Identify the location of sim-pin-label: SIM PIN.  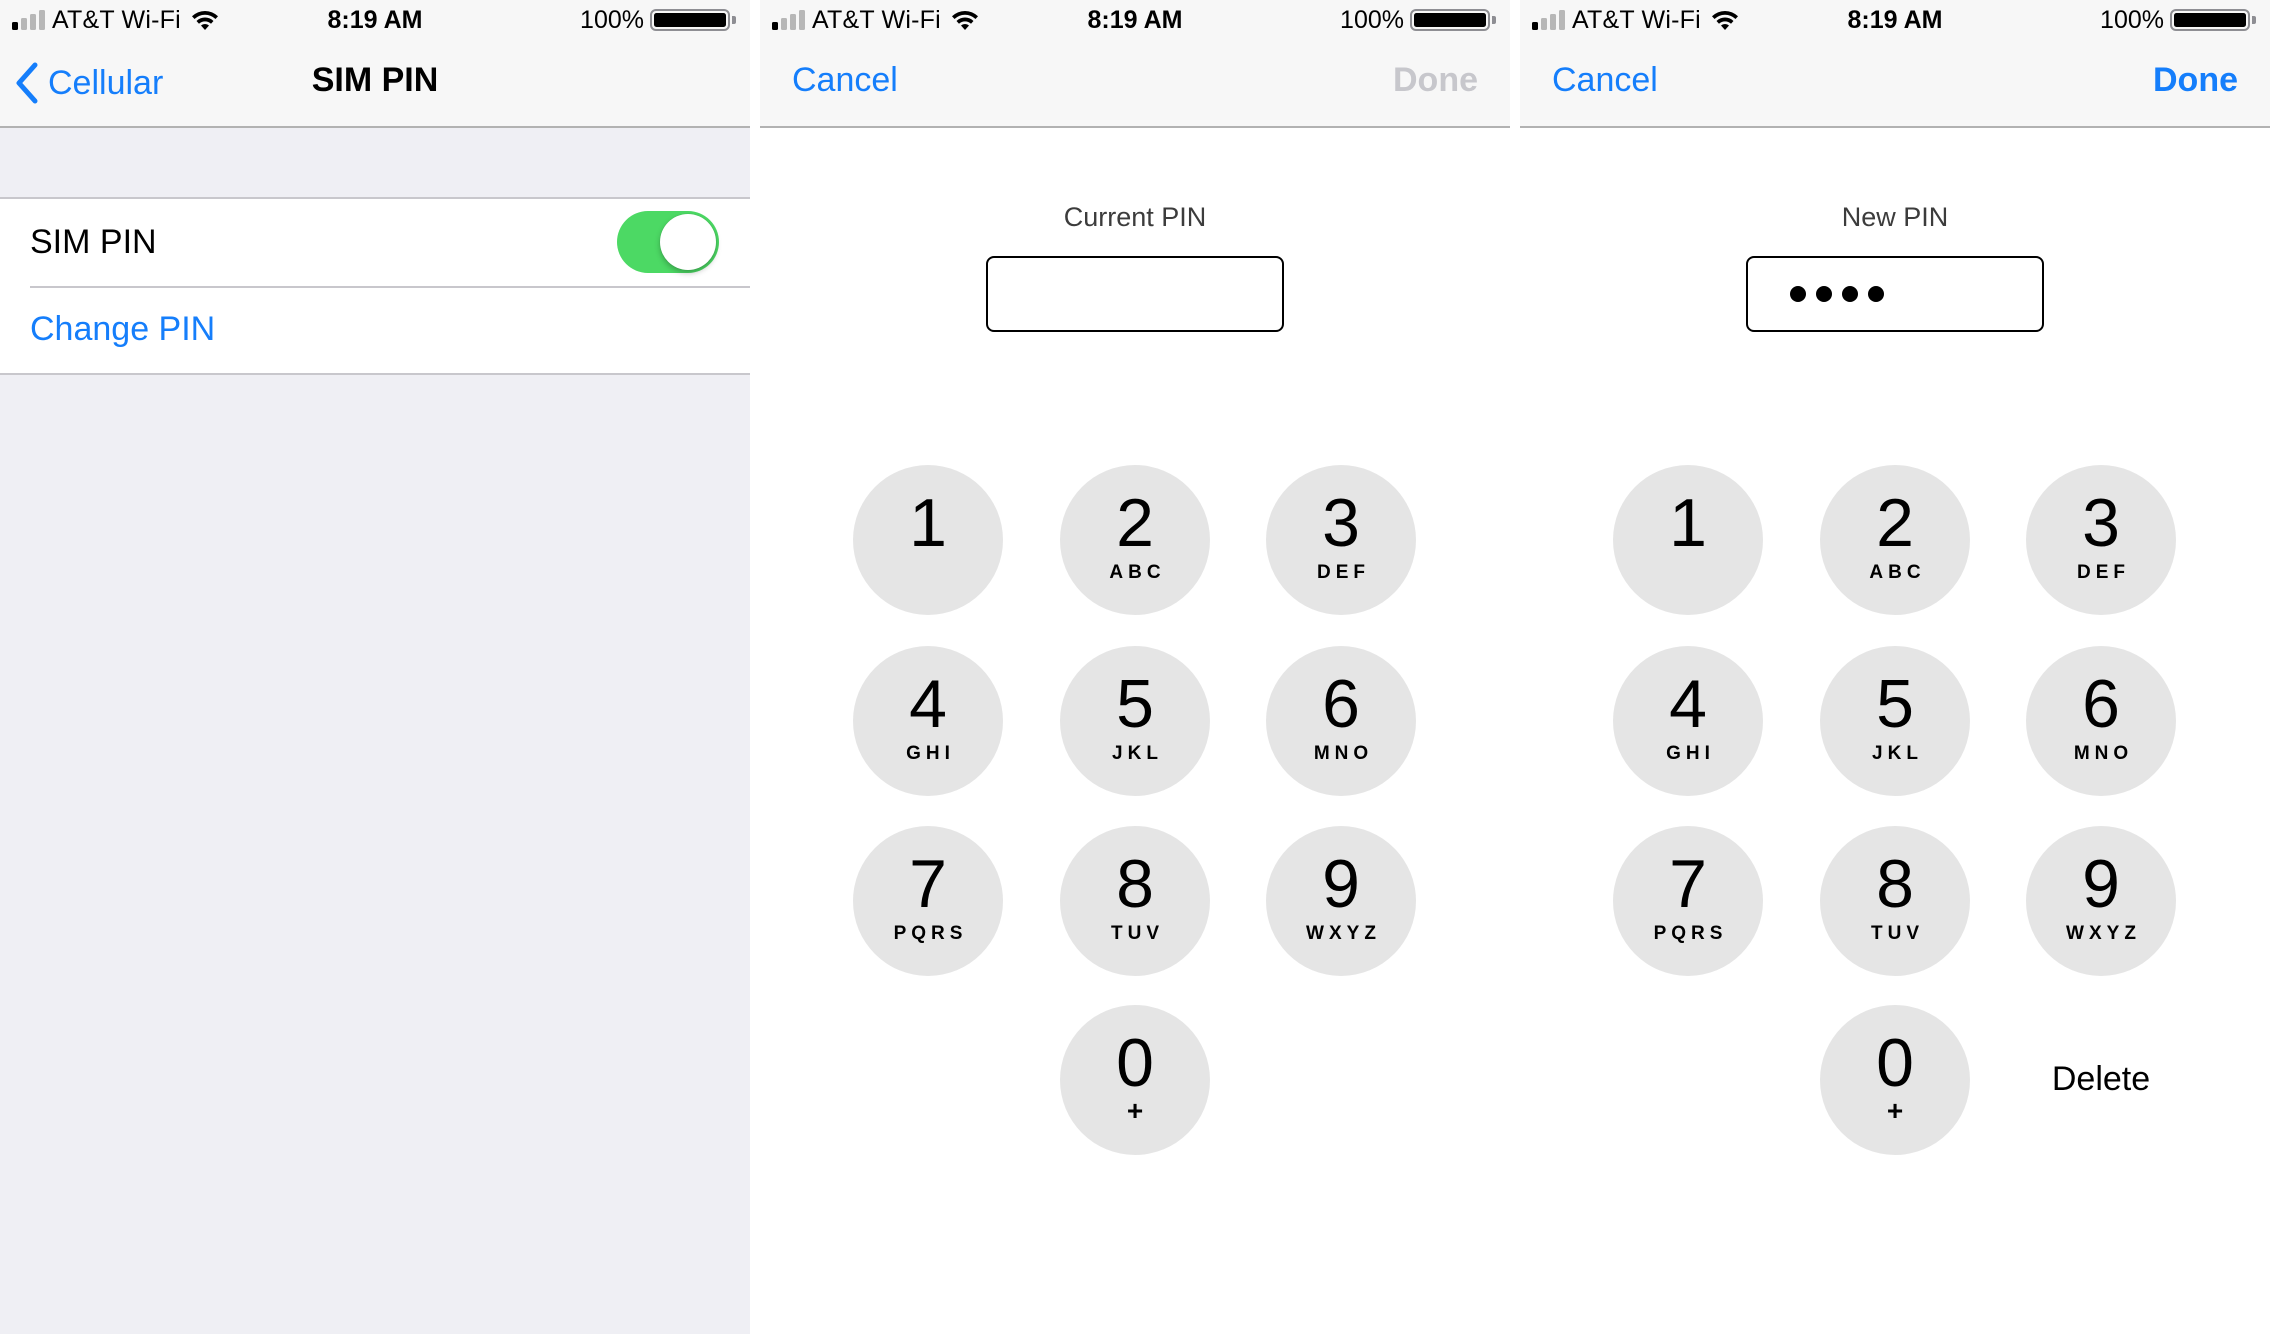
(93, 242).